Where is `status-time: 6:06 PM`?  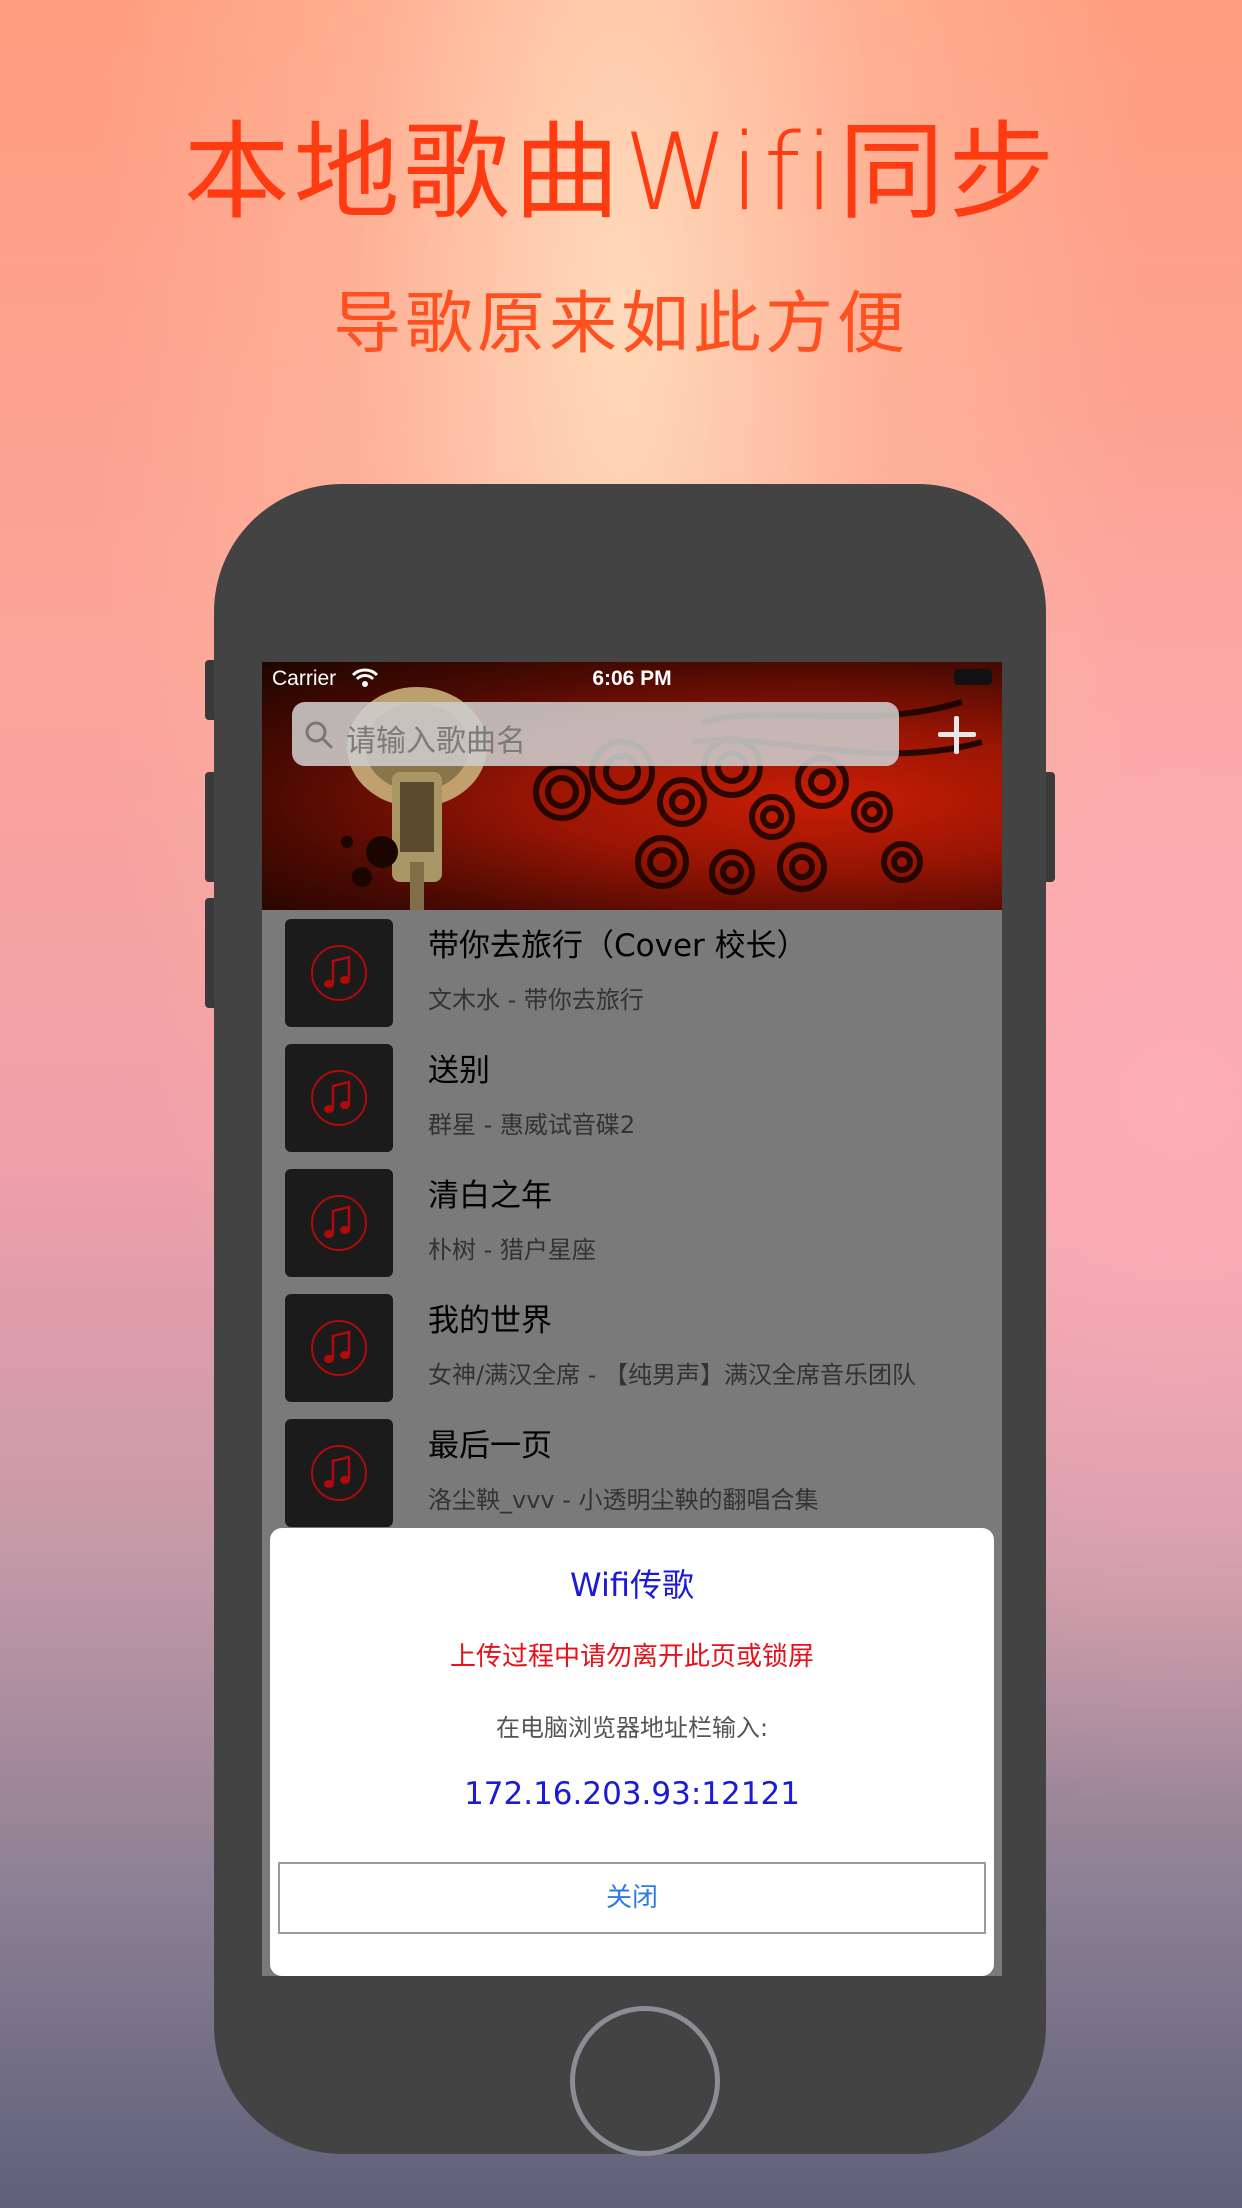 status-time: 6:06 PM is located at coordinates (632, 678).